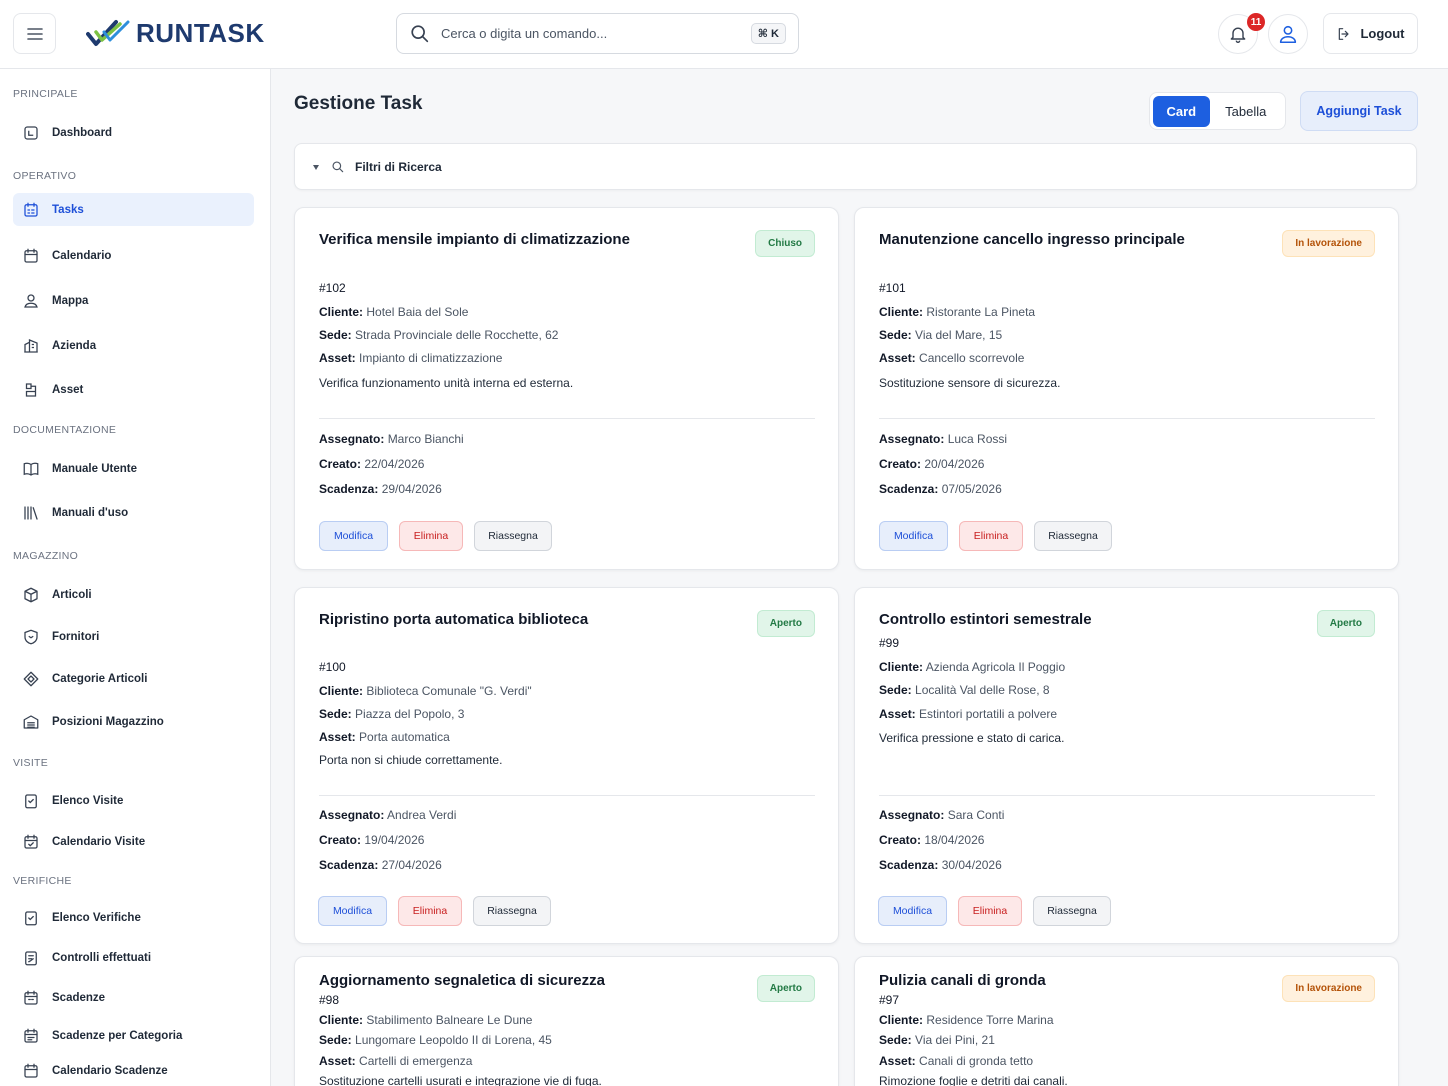 The width and height of the screenshot is (1448, 1086). What do you see at coordinates (88, 800) in the screenshot?
I see `sidebar-item-label: Elenco Visite` at bounding box center [88, 800].